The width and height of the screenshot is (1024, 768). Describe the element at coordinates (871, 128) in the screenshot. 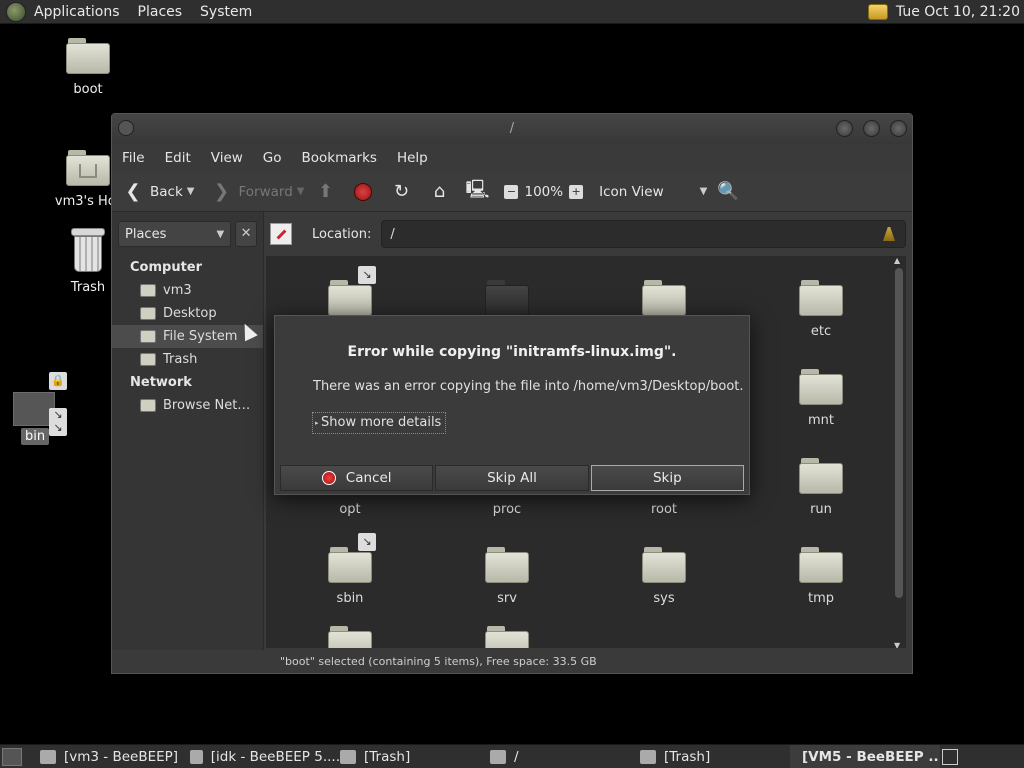

I see `maximize-button` at that location.